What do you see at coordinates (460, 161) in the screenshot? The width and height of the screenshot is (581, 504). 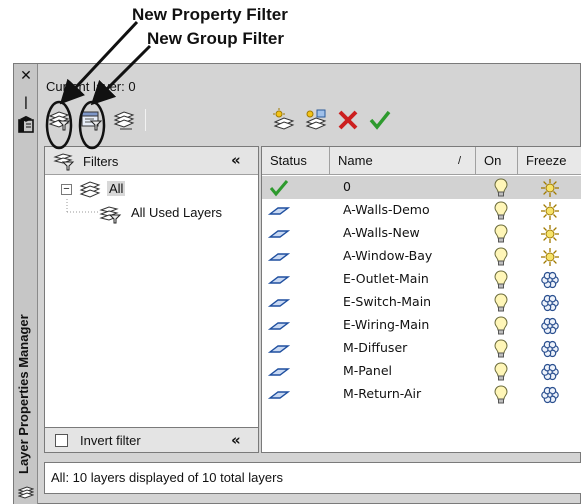 I see `sort-indicator-icon: /` at bounding box center [460, 161].